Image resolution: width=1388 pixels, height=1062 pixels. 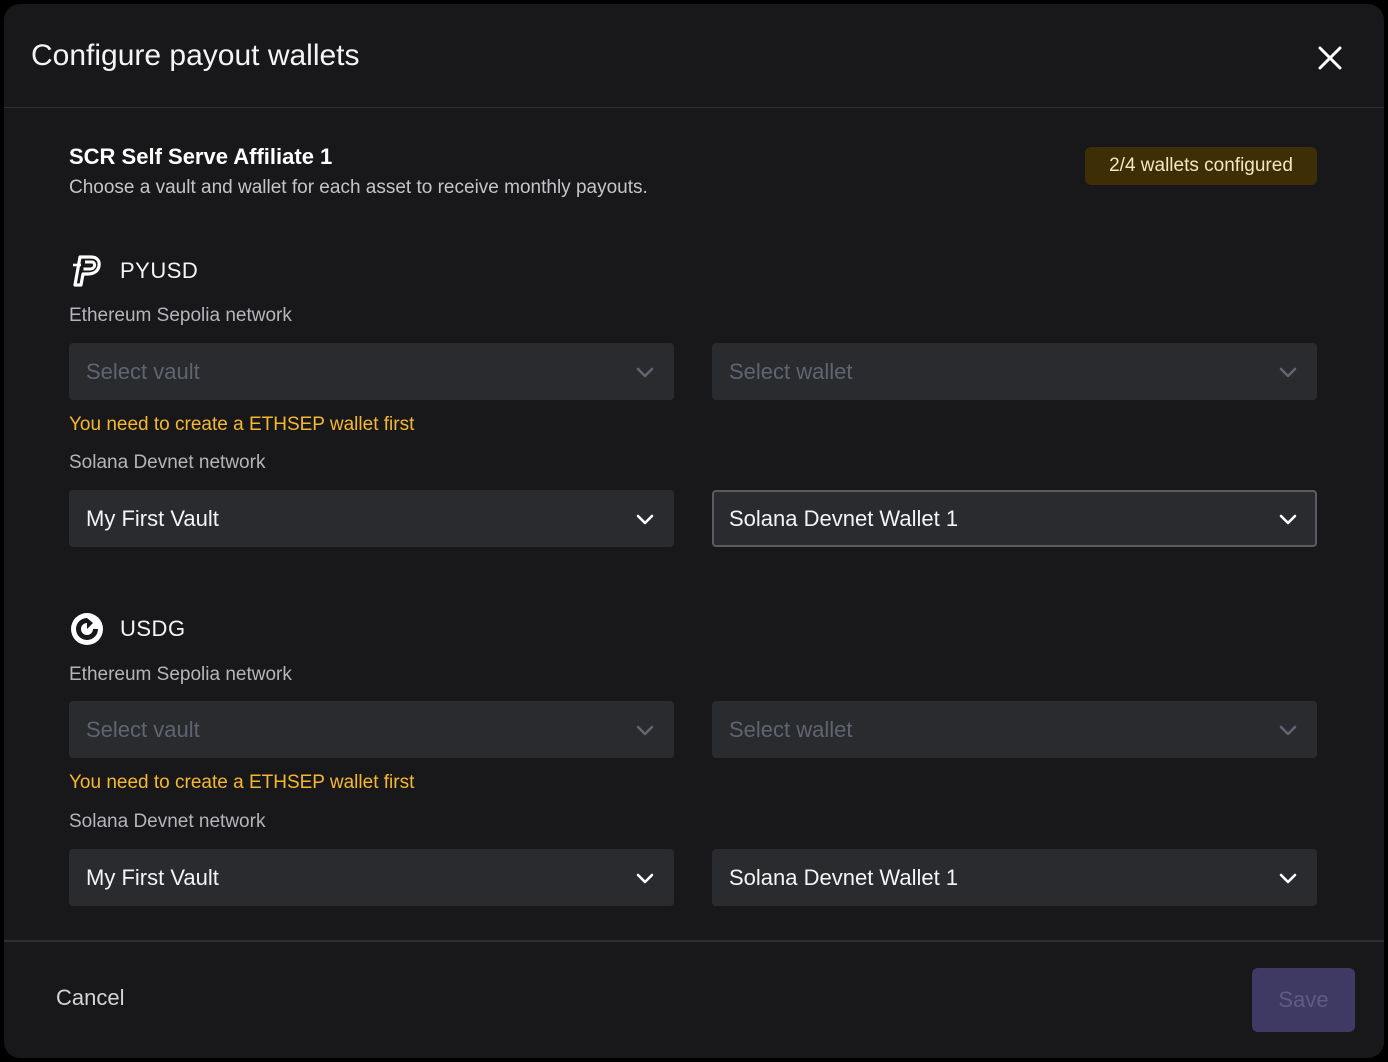 What do you see at coordinates (1014, 518) in the screenshot?
I see `pyusd-solana-wallet-select: Solana Devnet Wallet 1` at bounding box center [1014, 518].